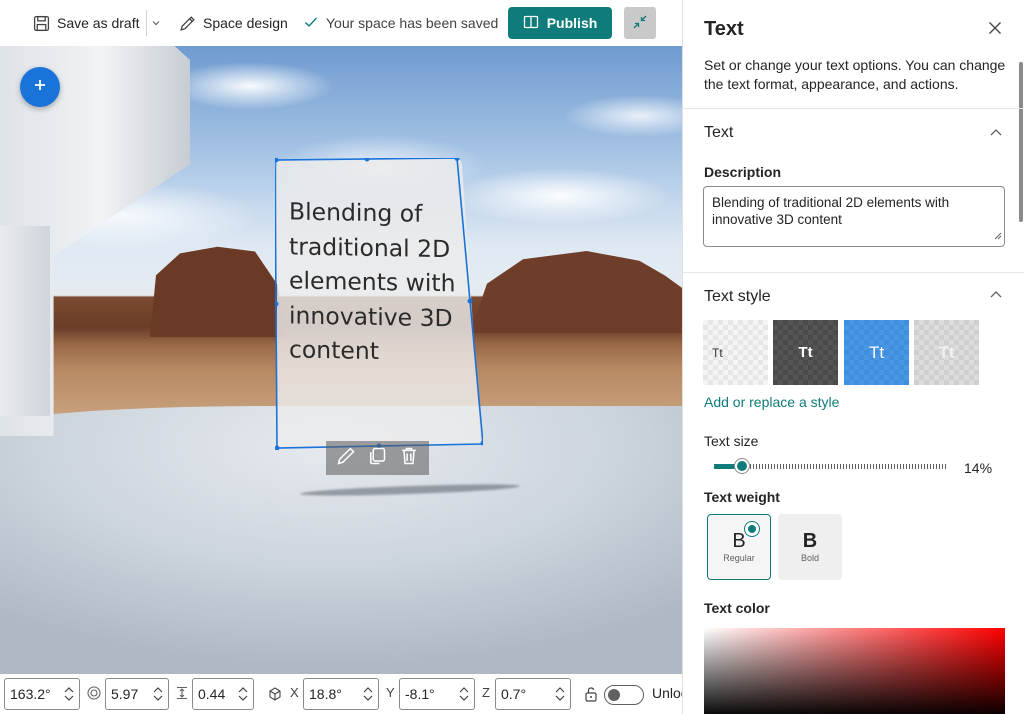 Image resolution: width=1024 pixels, height=714 pixels. What do you see at coordinates (1021, 142) in the screenshot?
I see `panel-scrollbar` at bounding box center [1021, 142].